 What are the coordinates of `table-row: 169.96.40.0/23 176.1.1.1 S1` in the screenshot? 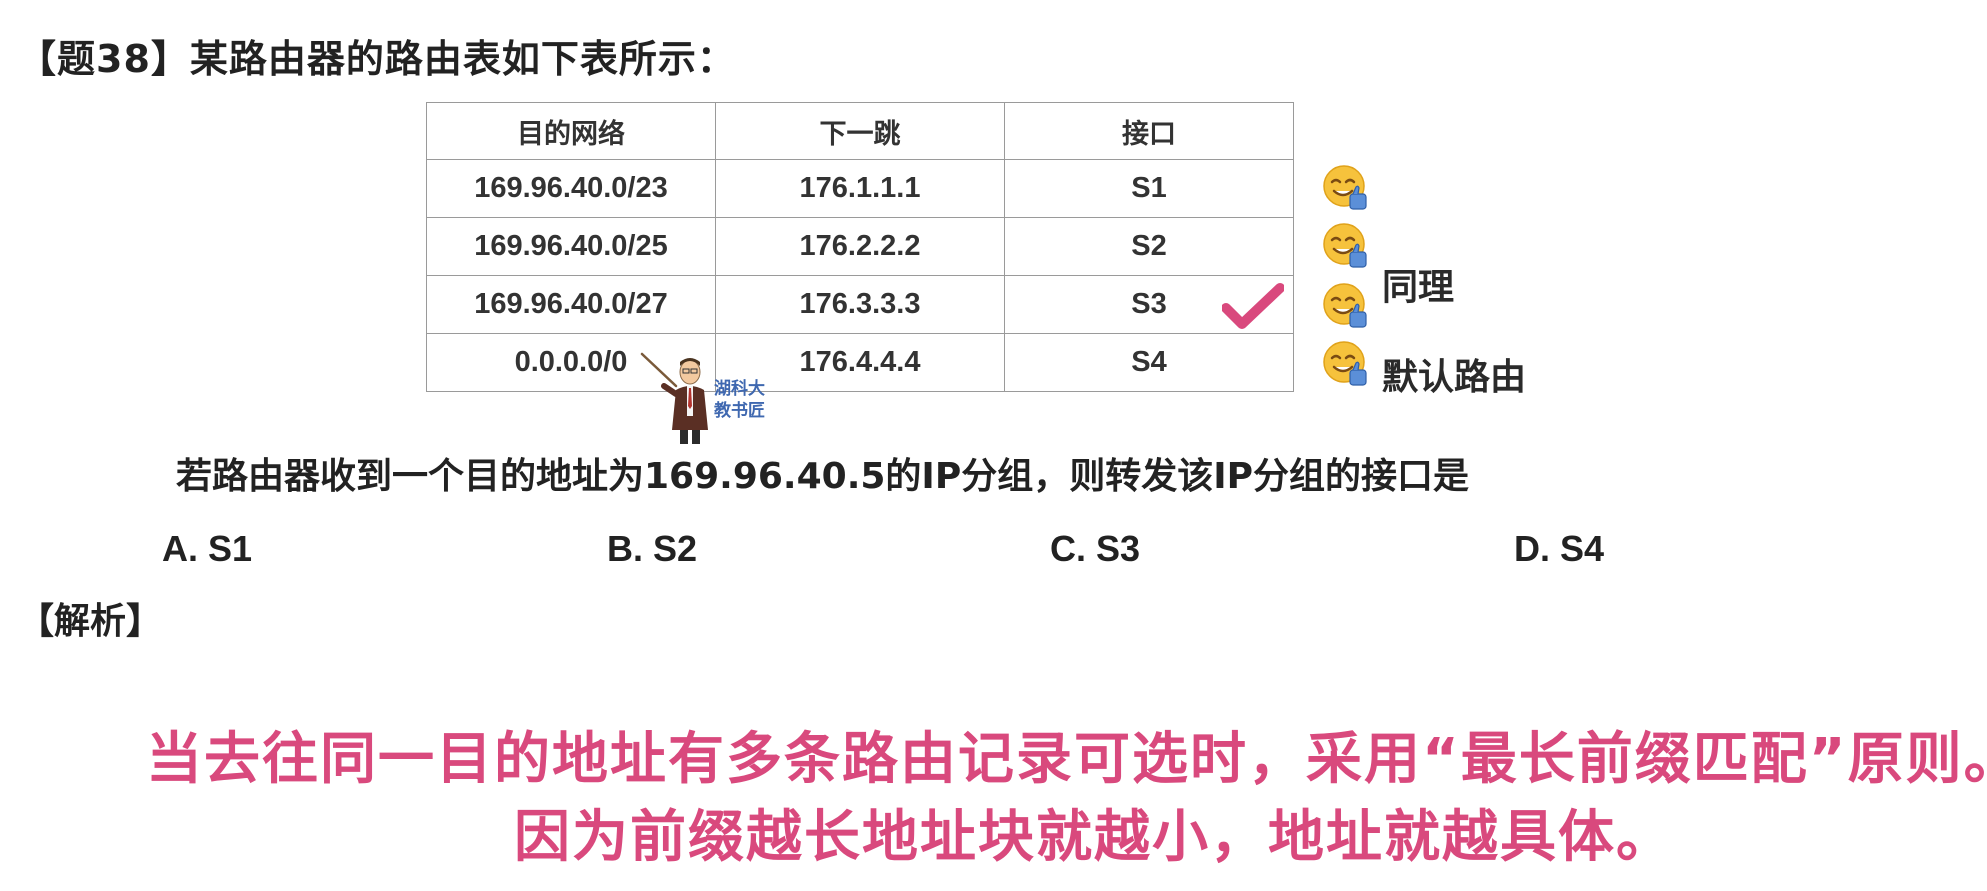 It's located at (860, 188).